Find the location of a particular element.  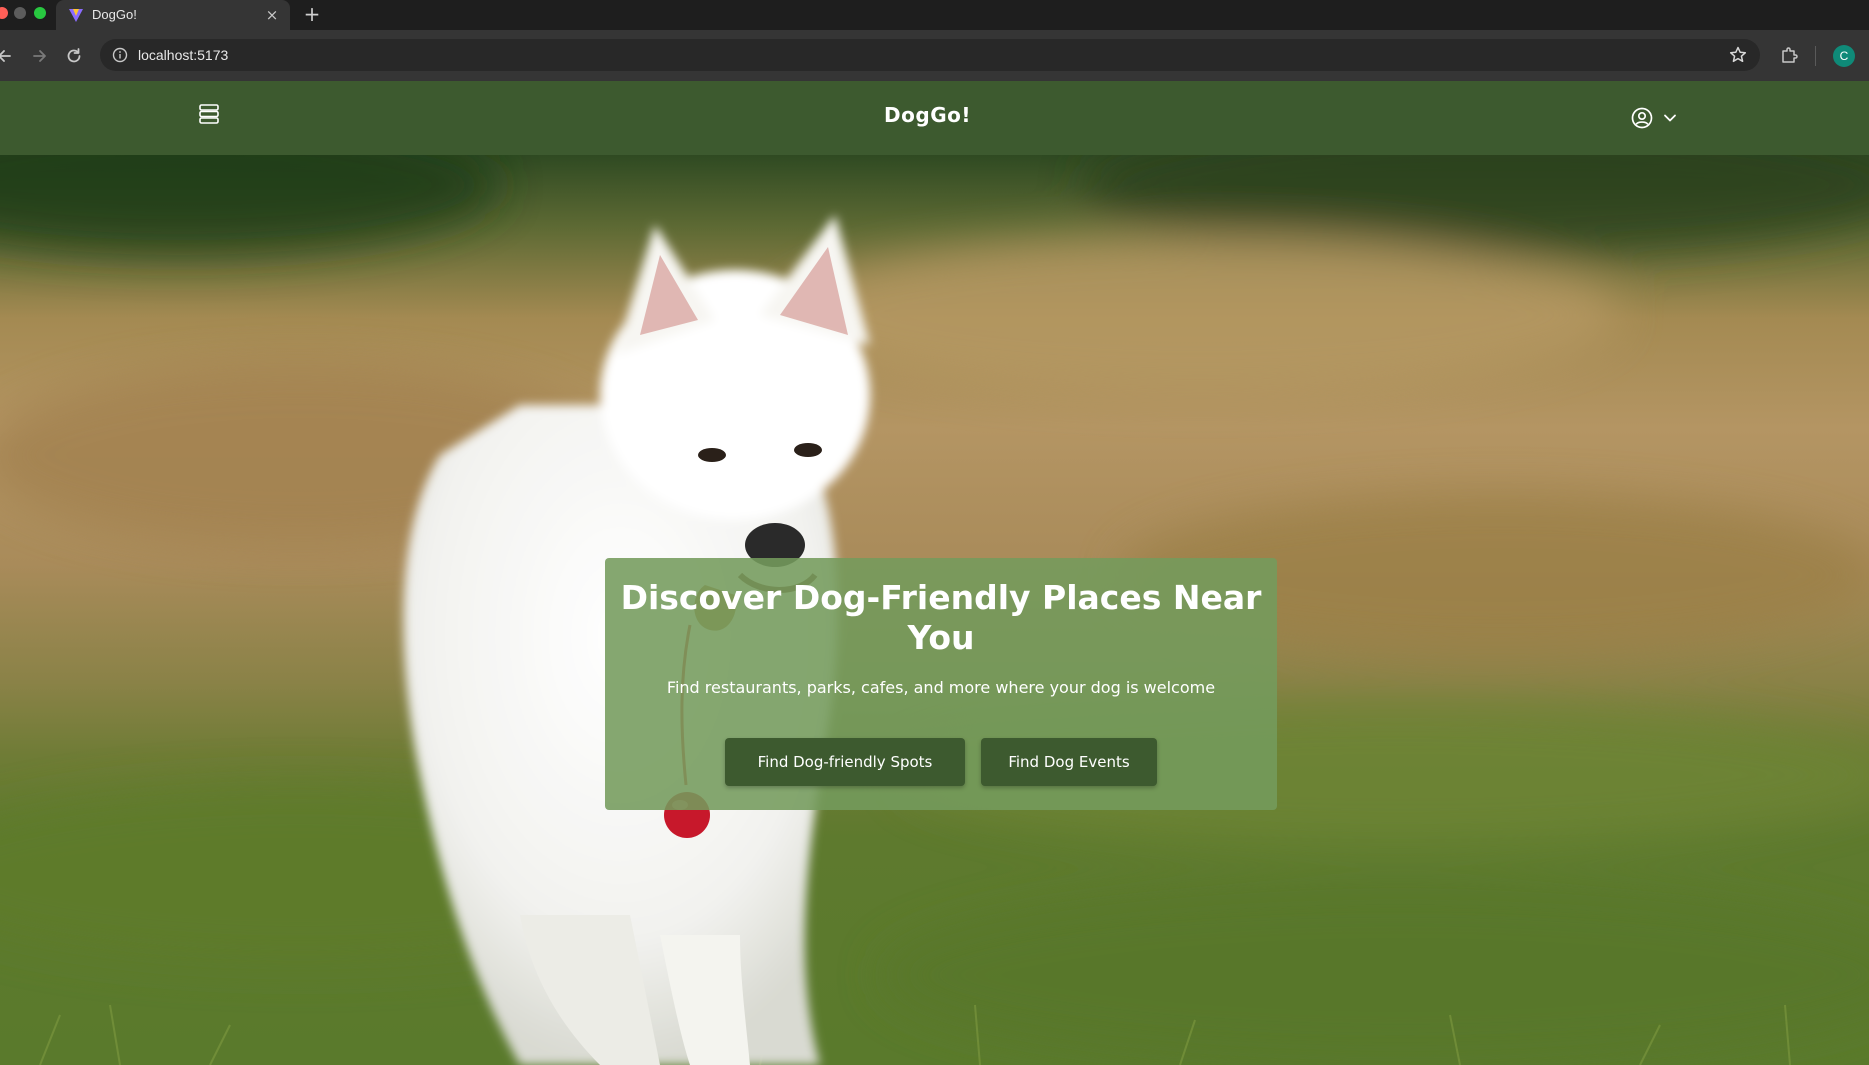

back-icon is located at coordinates (8, 56).